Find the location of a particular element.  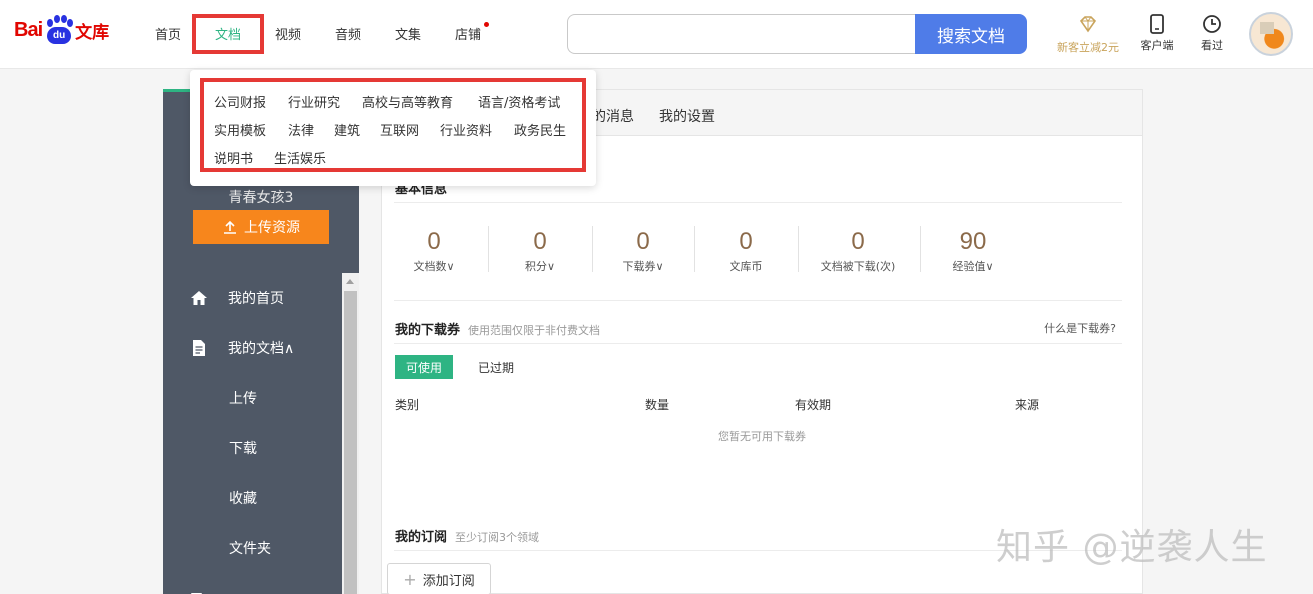

subscription-section-title: 我的订阅 至少订阅3个领域 is located at coordinates (467, 535).